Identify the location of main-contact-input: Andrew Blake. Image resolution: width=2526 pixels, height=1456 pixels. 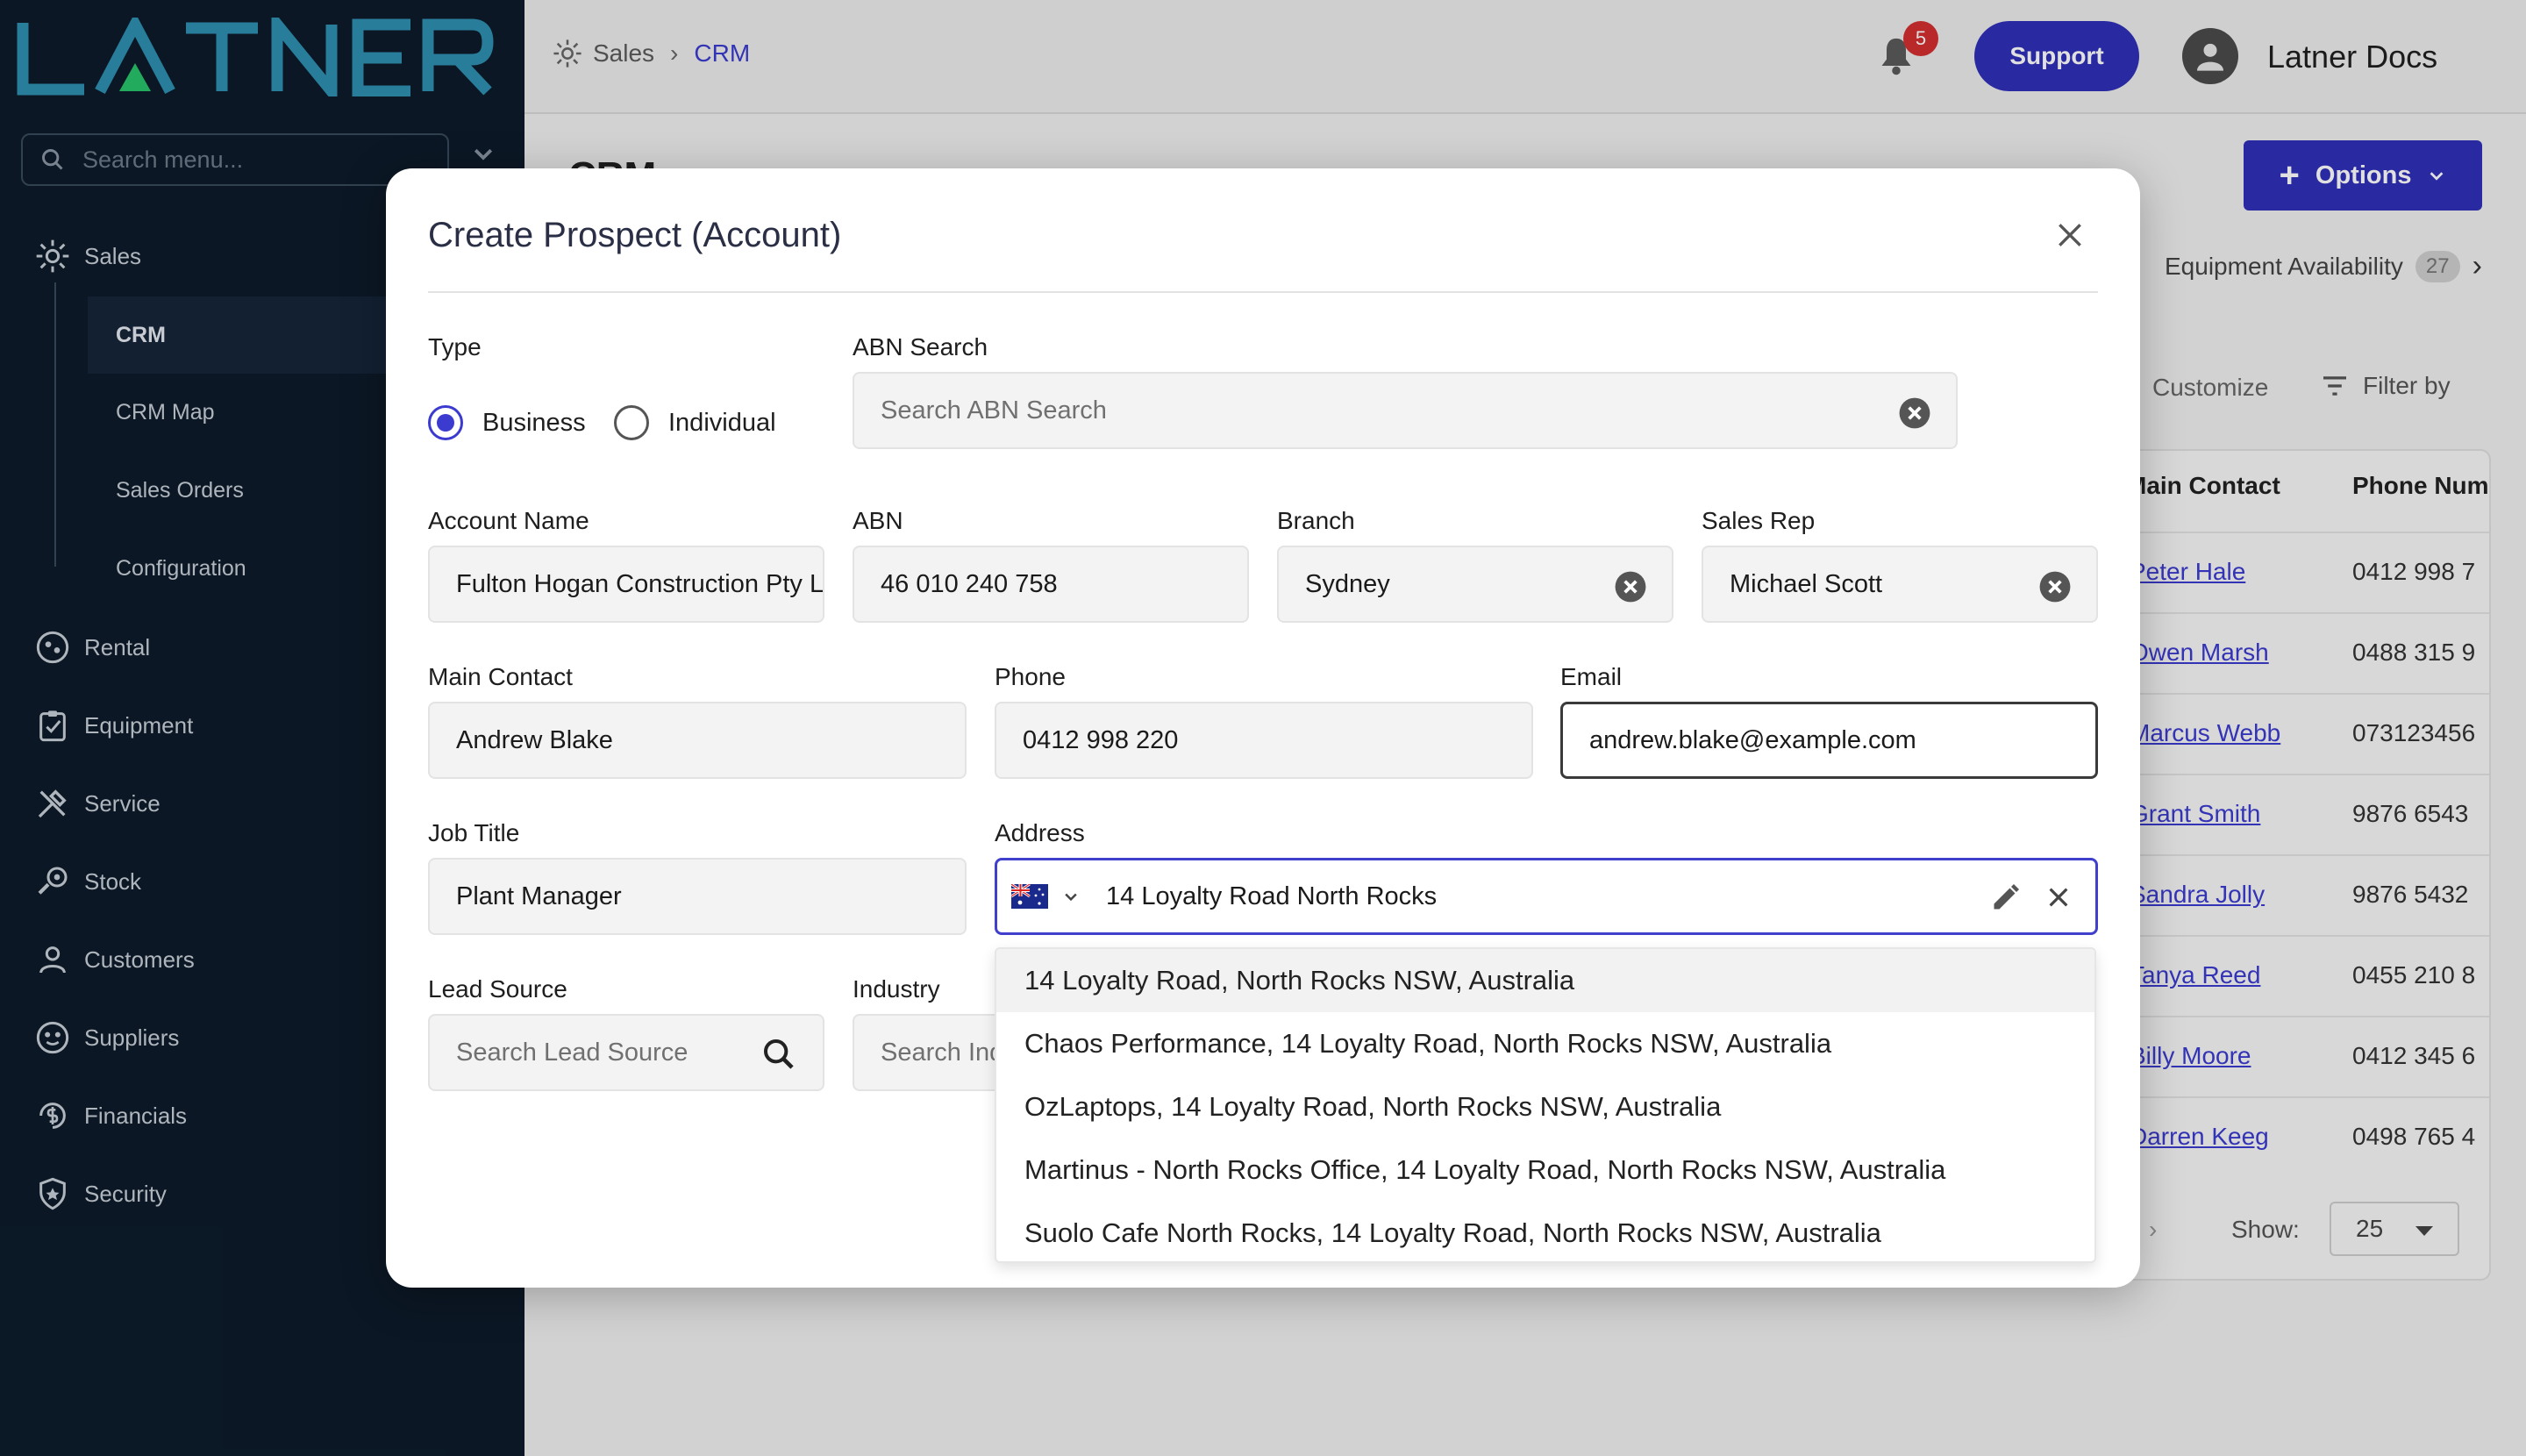
(697, 740).